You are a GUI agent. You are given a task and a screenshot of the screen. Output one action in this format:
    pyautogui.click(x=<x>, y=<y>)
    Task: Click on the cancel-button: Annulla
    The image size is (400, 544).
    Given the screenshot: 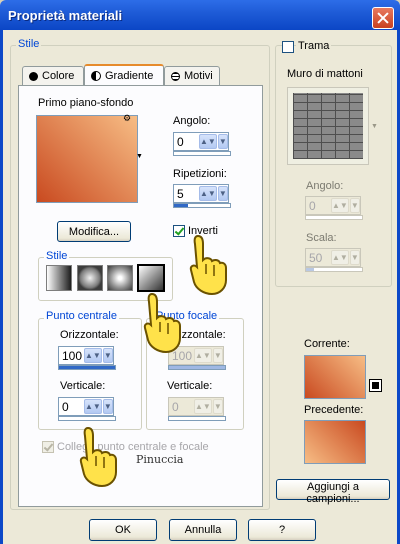 What is the action you would take?
    pyautogui.click(x=203, y=530)
    